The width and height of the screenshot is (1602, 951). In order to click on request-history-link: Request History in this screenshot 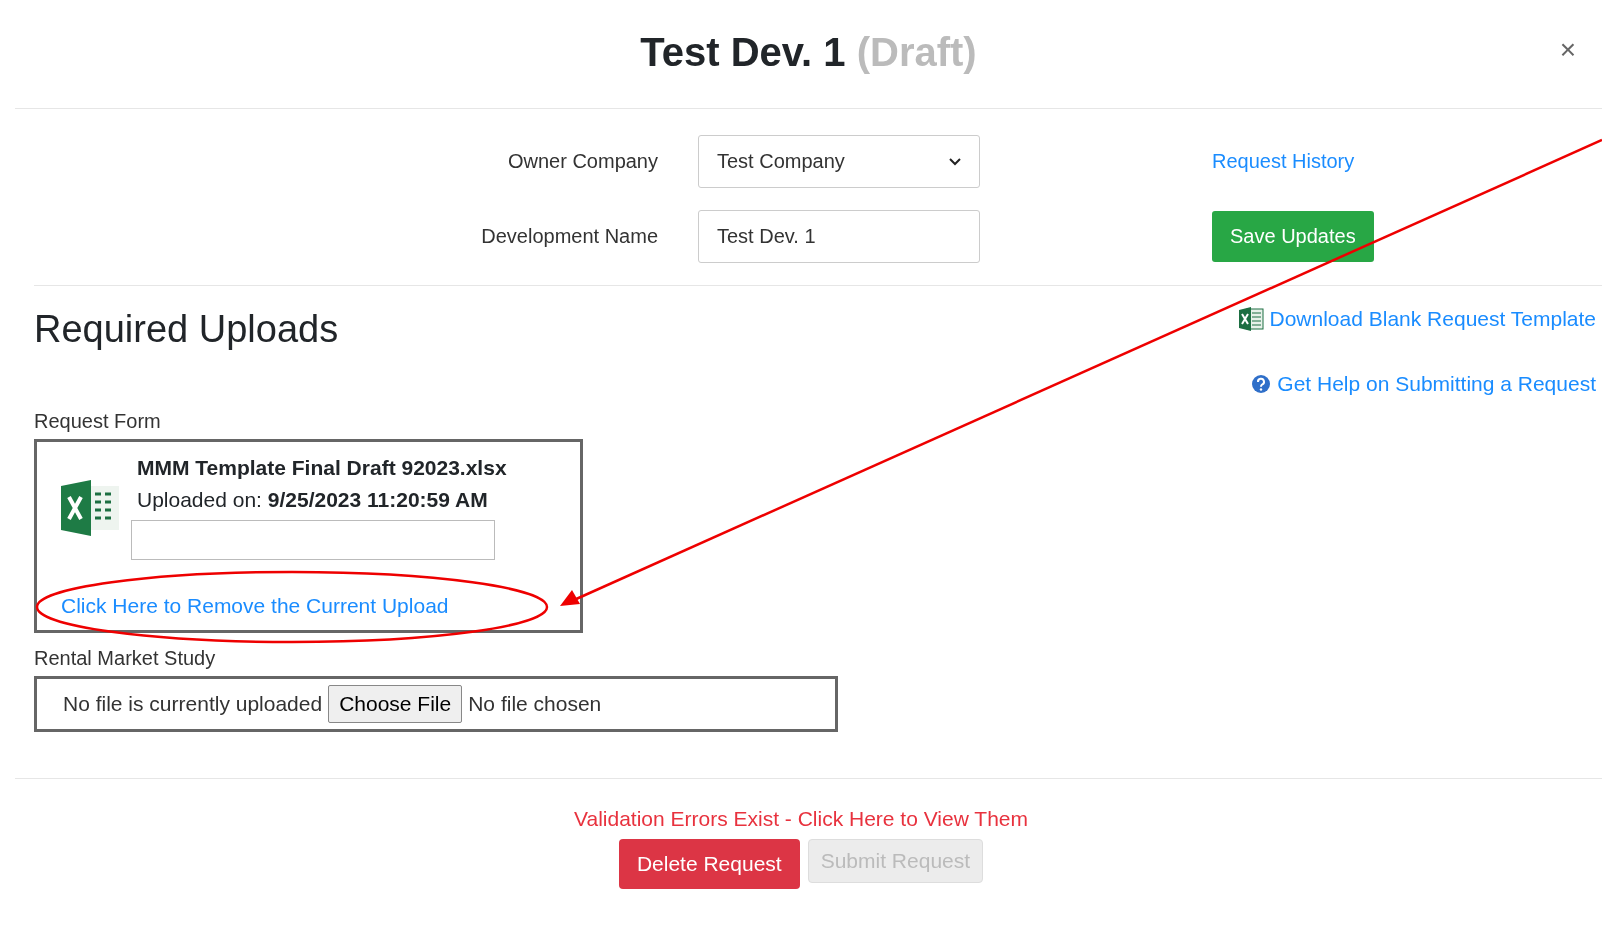, I will do `click(1283, 161)`.